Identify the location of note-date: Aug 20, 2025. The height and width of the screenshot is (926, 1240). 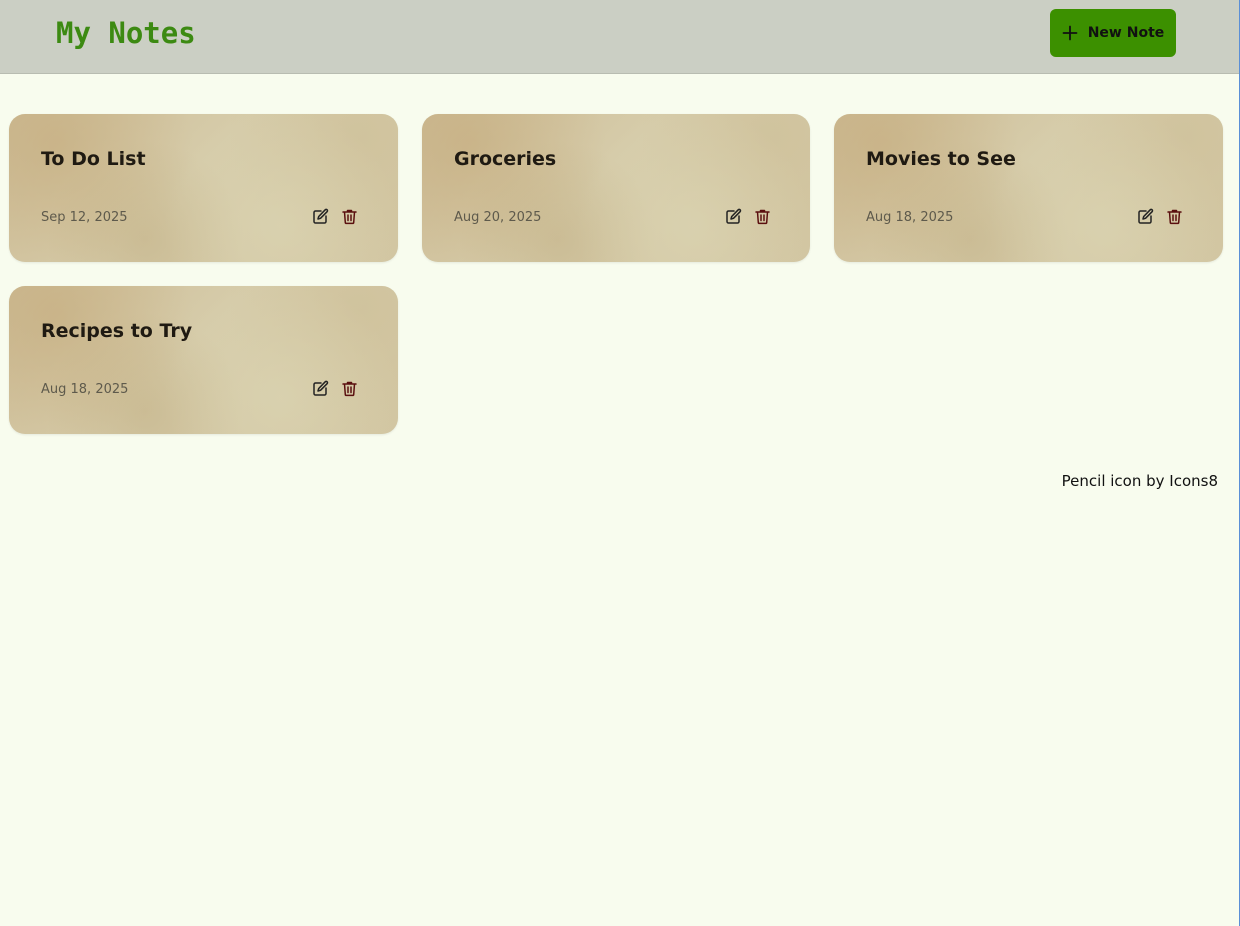
(498, 217).